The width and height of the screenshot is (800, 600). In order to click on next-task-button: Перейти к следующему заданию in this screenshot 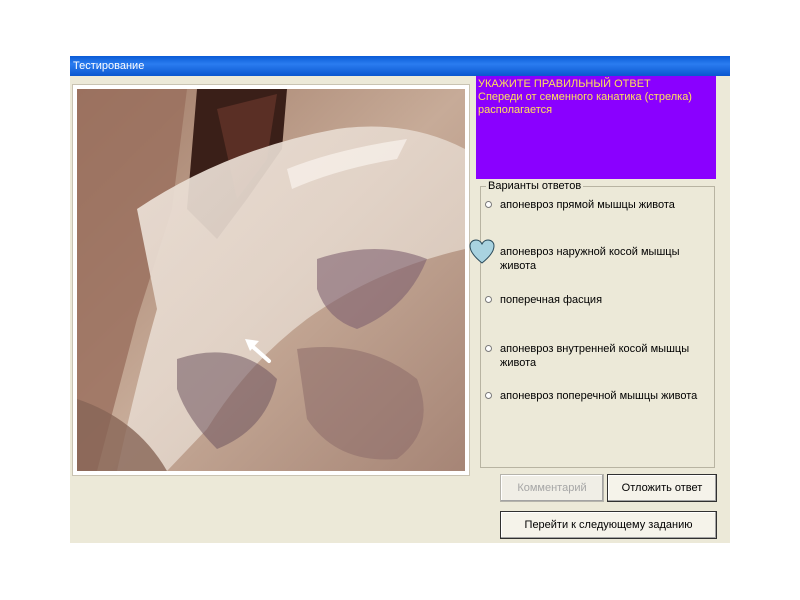, I will do `click(608, 525)`.